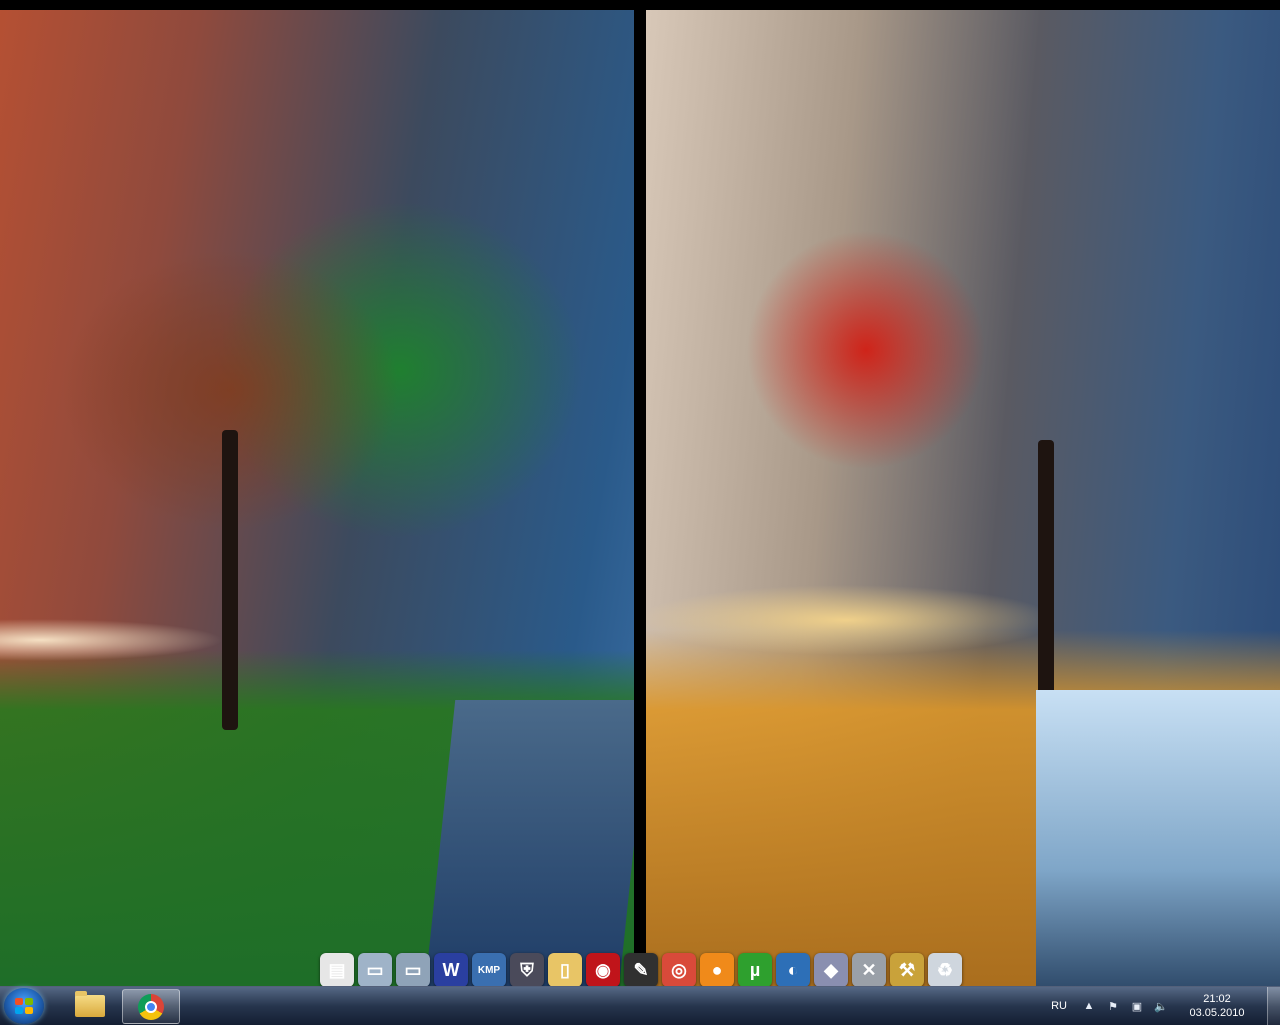  What do you see at coordinates (869, 970) in the screenshot?
I see `tools-icon: ✕` at bounding box center [869, 970].